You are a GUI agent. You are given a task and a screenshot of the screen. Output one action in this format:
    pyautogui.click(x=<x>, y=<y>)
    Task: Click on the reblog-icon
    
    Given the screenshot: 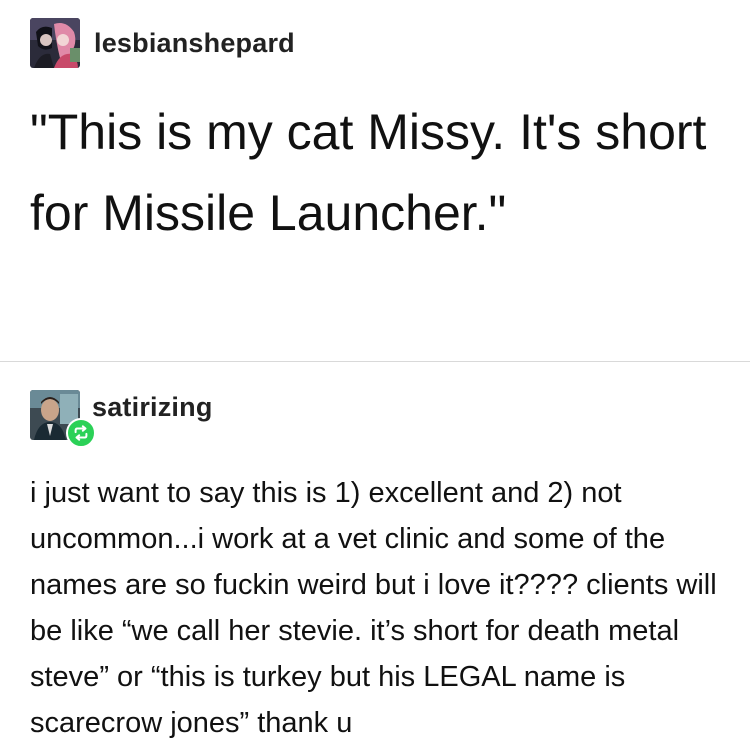 What is the action you would take?
    pyautogui.click(x=81, y=433)
    